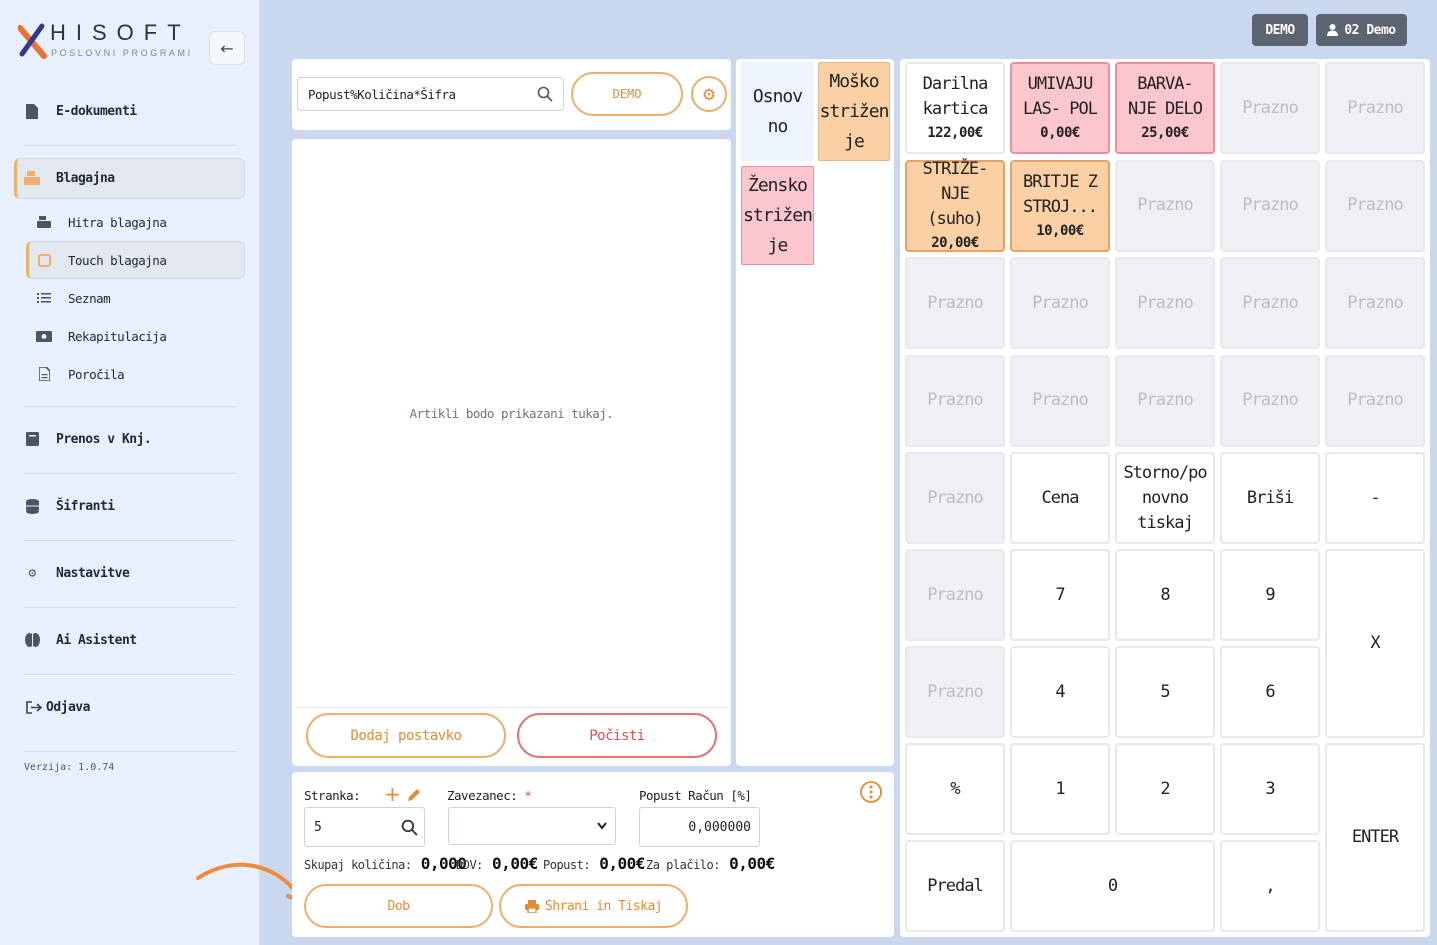 The image size is (1437, 945). What do you see at coordinates (854, 111) in the screenshot?
I see `category-mosko-strizenje: Moško strižen je` at bounding box center [854, 111].